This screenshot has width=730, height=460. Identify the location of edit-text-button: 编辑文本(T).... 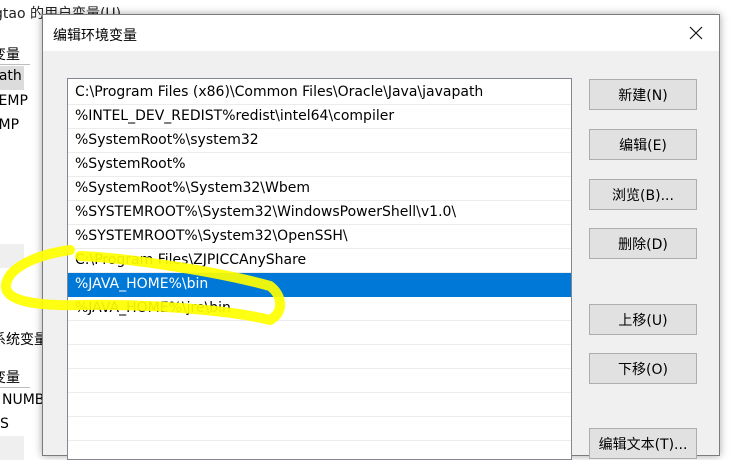
(643, 443).